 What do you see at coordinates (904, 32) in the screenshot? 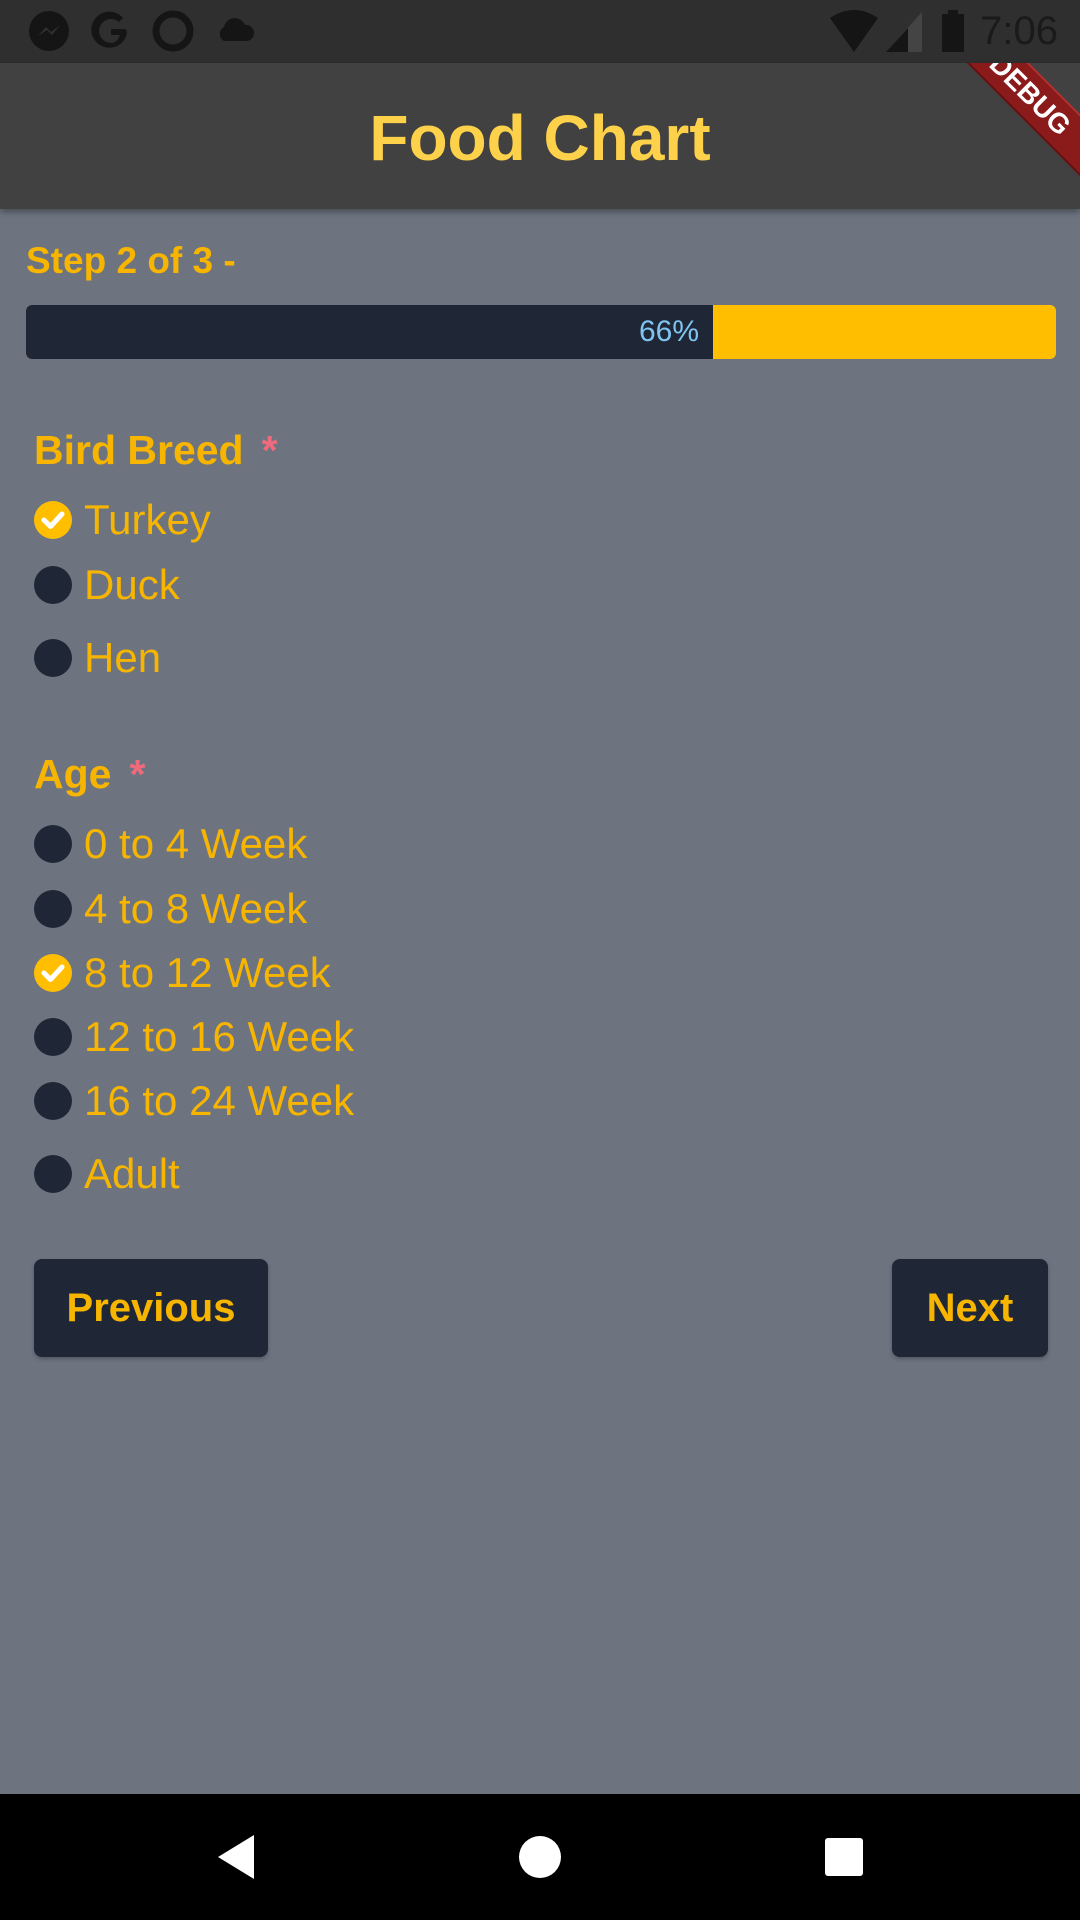
I see `signal-icon` at bounding box center [904, 32].